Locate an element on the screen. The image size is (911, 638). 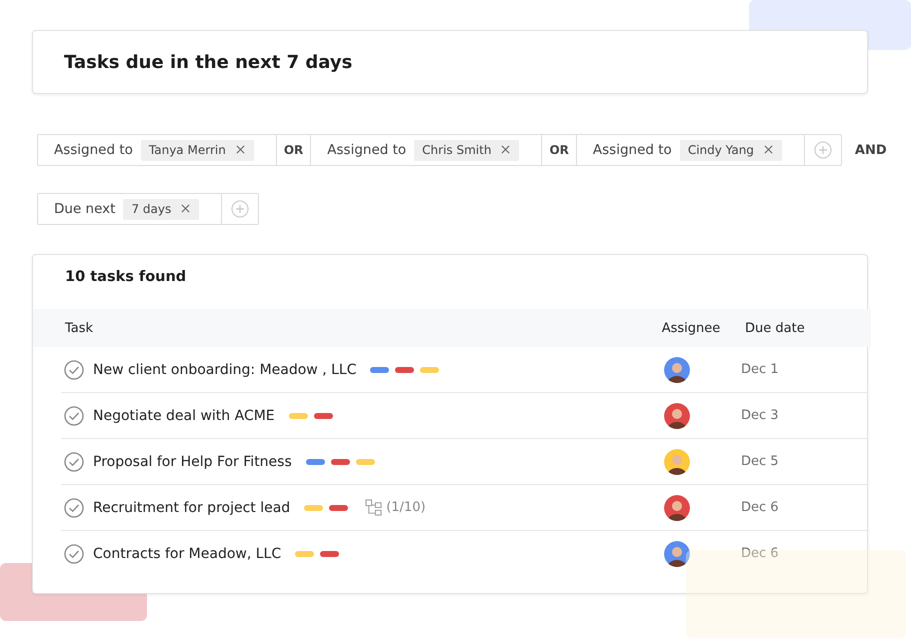
task-name: Proposal for Help For Fitness is located at coordinates (192, 462).